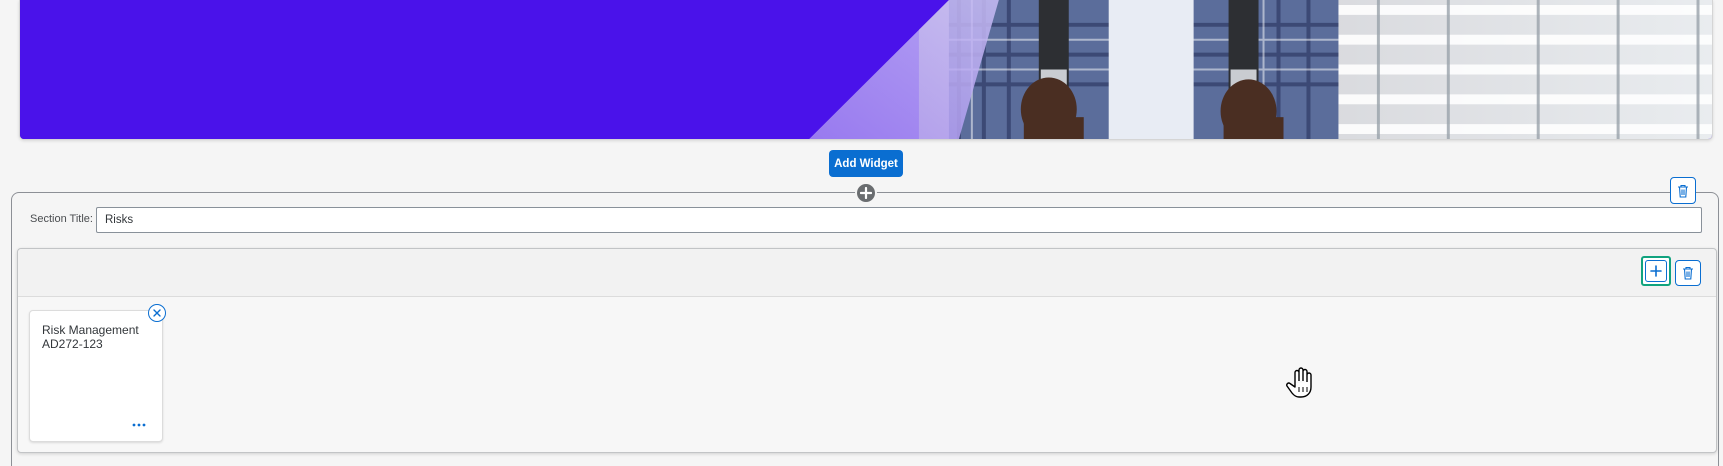 This screenshot has height=466, width=1723. Describe the element at coordinates (867, 273) in the screenshot. I see `container-toolbar` at that location.